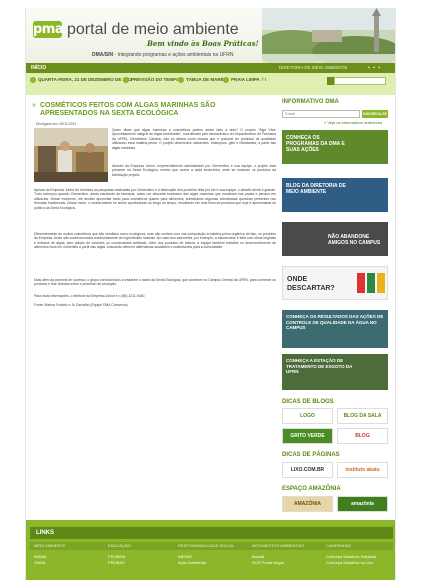 This screenshot has width=421, height=582. What do you see at coordinates (155, 80) in the screenshot?
I see `nav-weather-label: PREVISÃO DO TEMPO` at bounding box center [155, 80].